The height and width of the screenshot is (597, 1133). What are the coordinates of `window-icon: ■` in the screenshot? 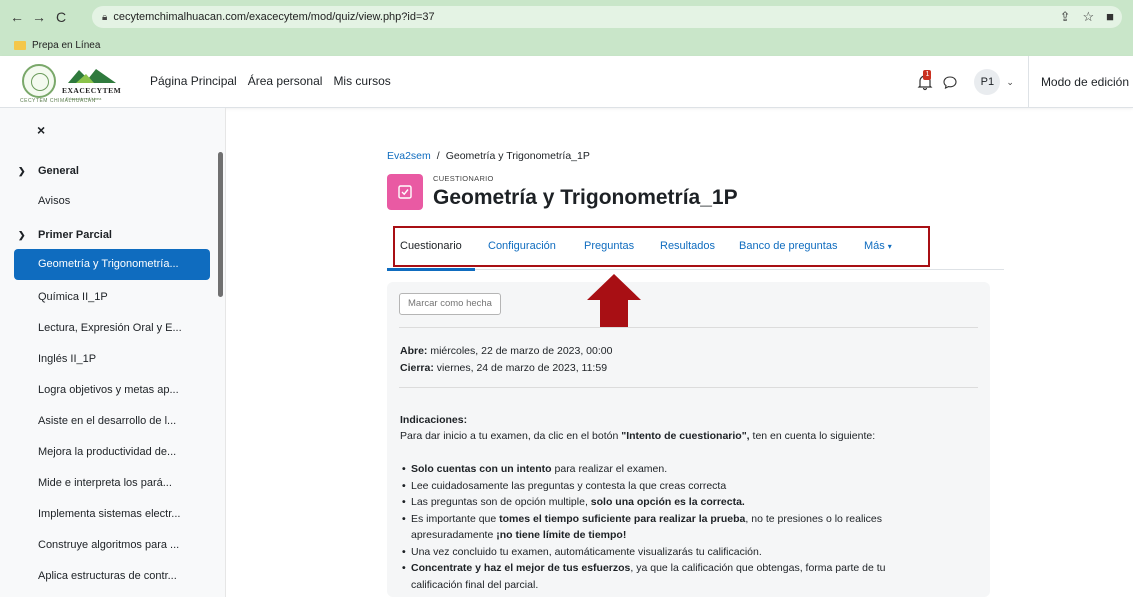 It's located at (1110, 17).